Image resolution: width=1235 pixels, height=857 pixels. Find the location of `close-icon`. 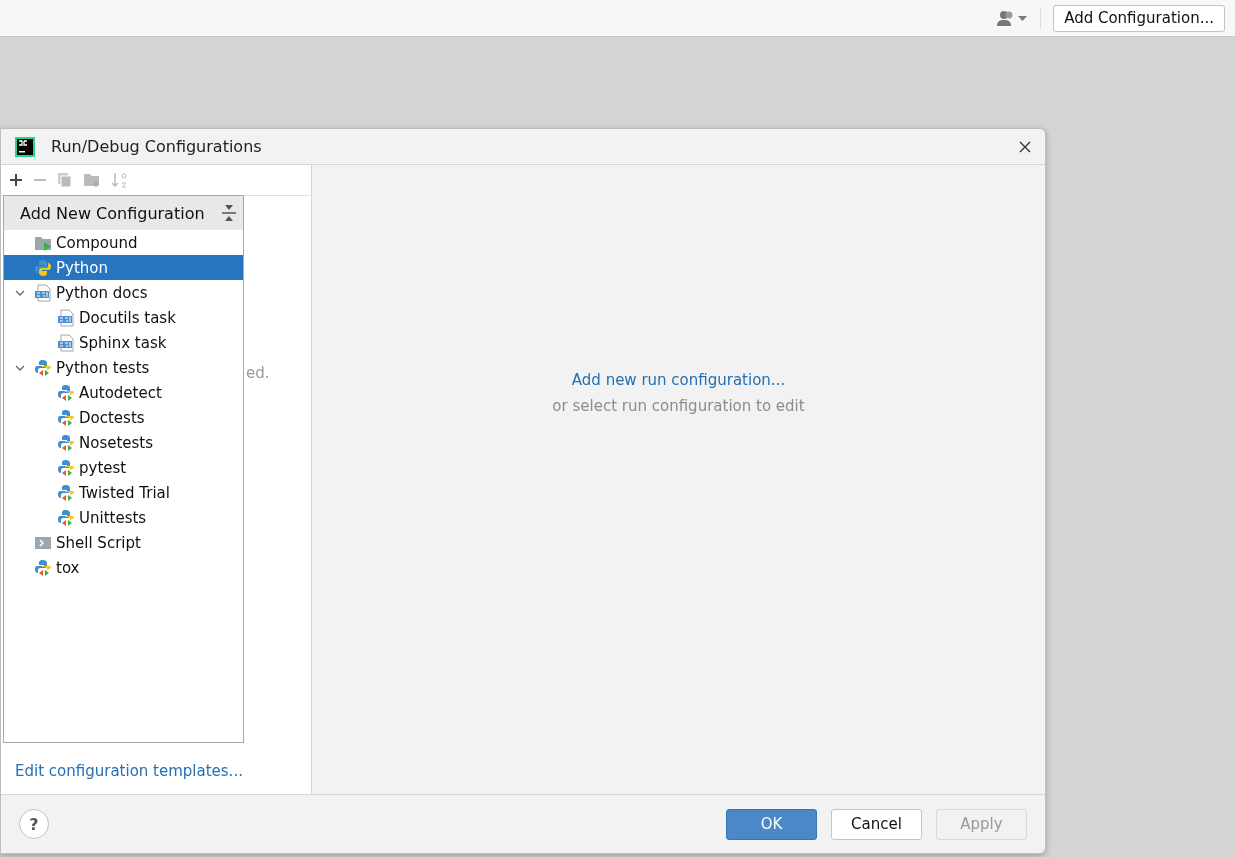

close-icon is located at coordinates (1025, 146).